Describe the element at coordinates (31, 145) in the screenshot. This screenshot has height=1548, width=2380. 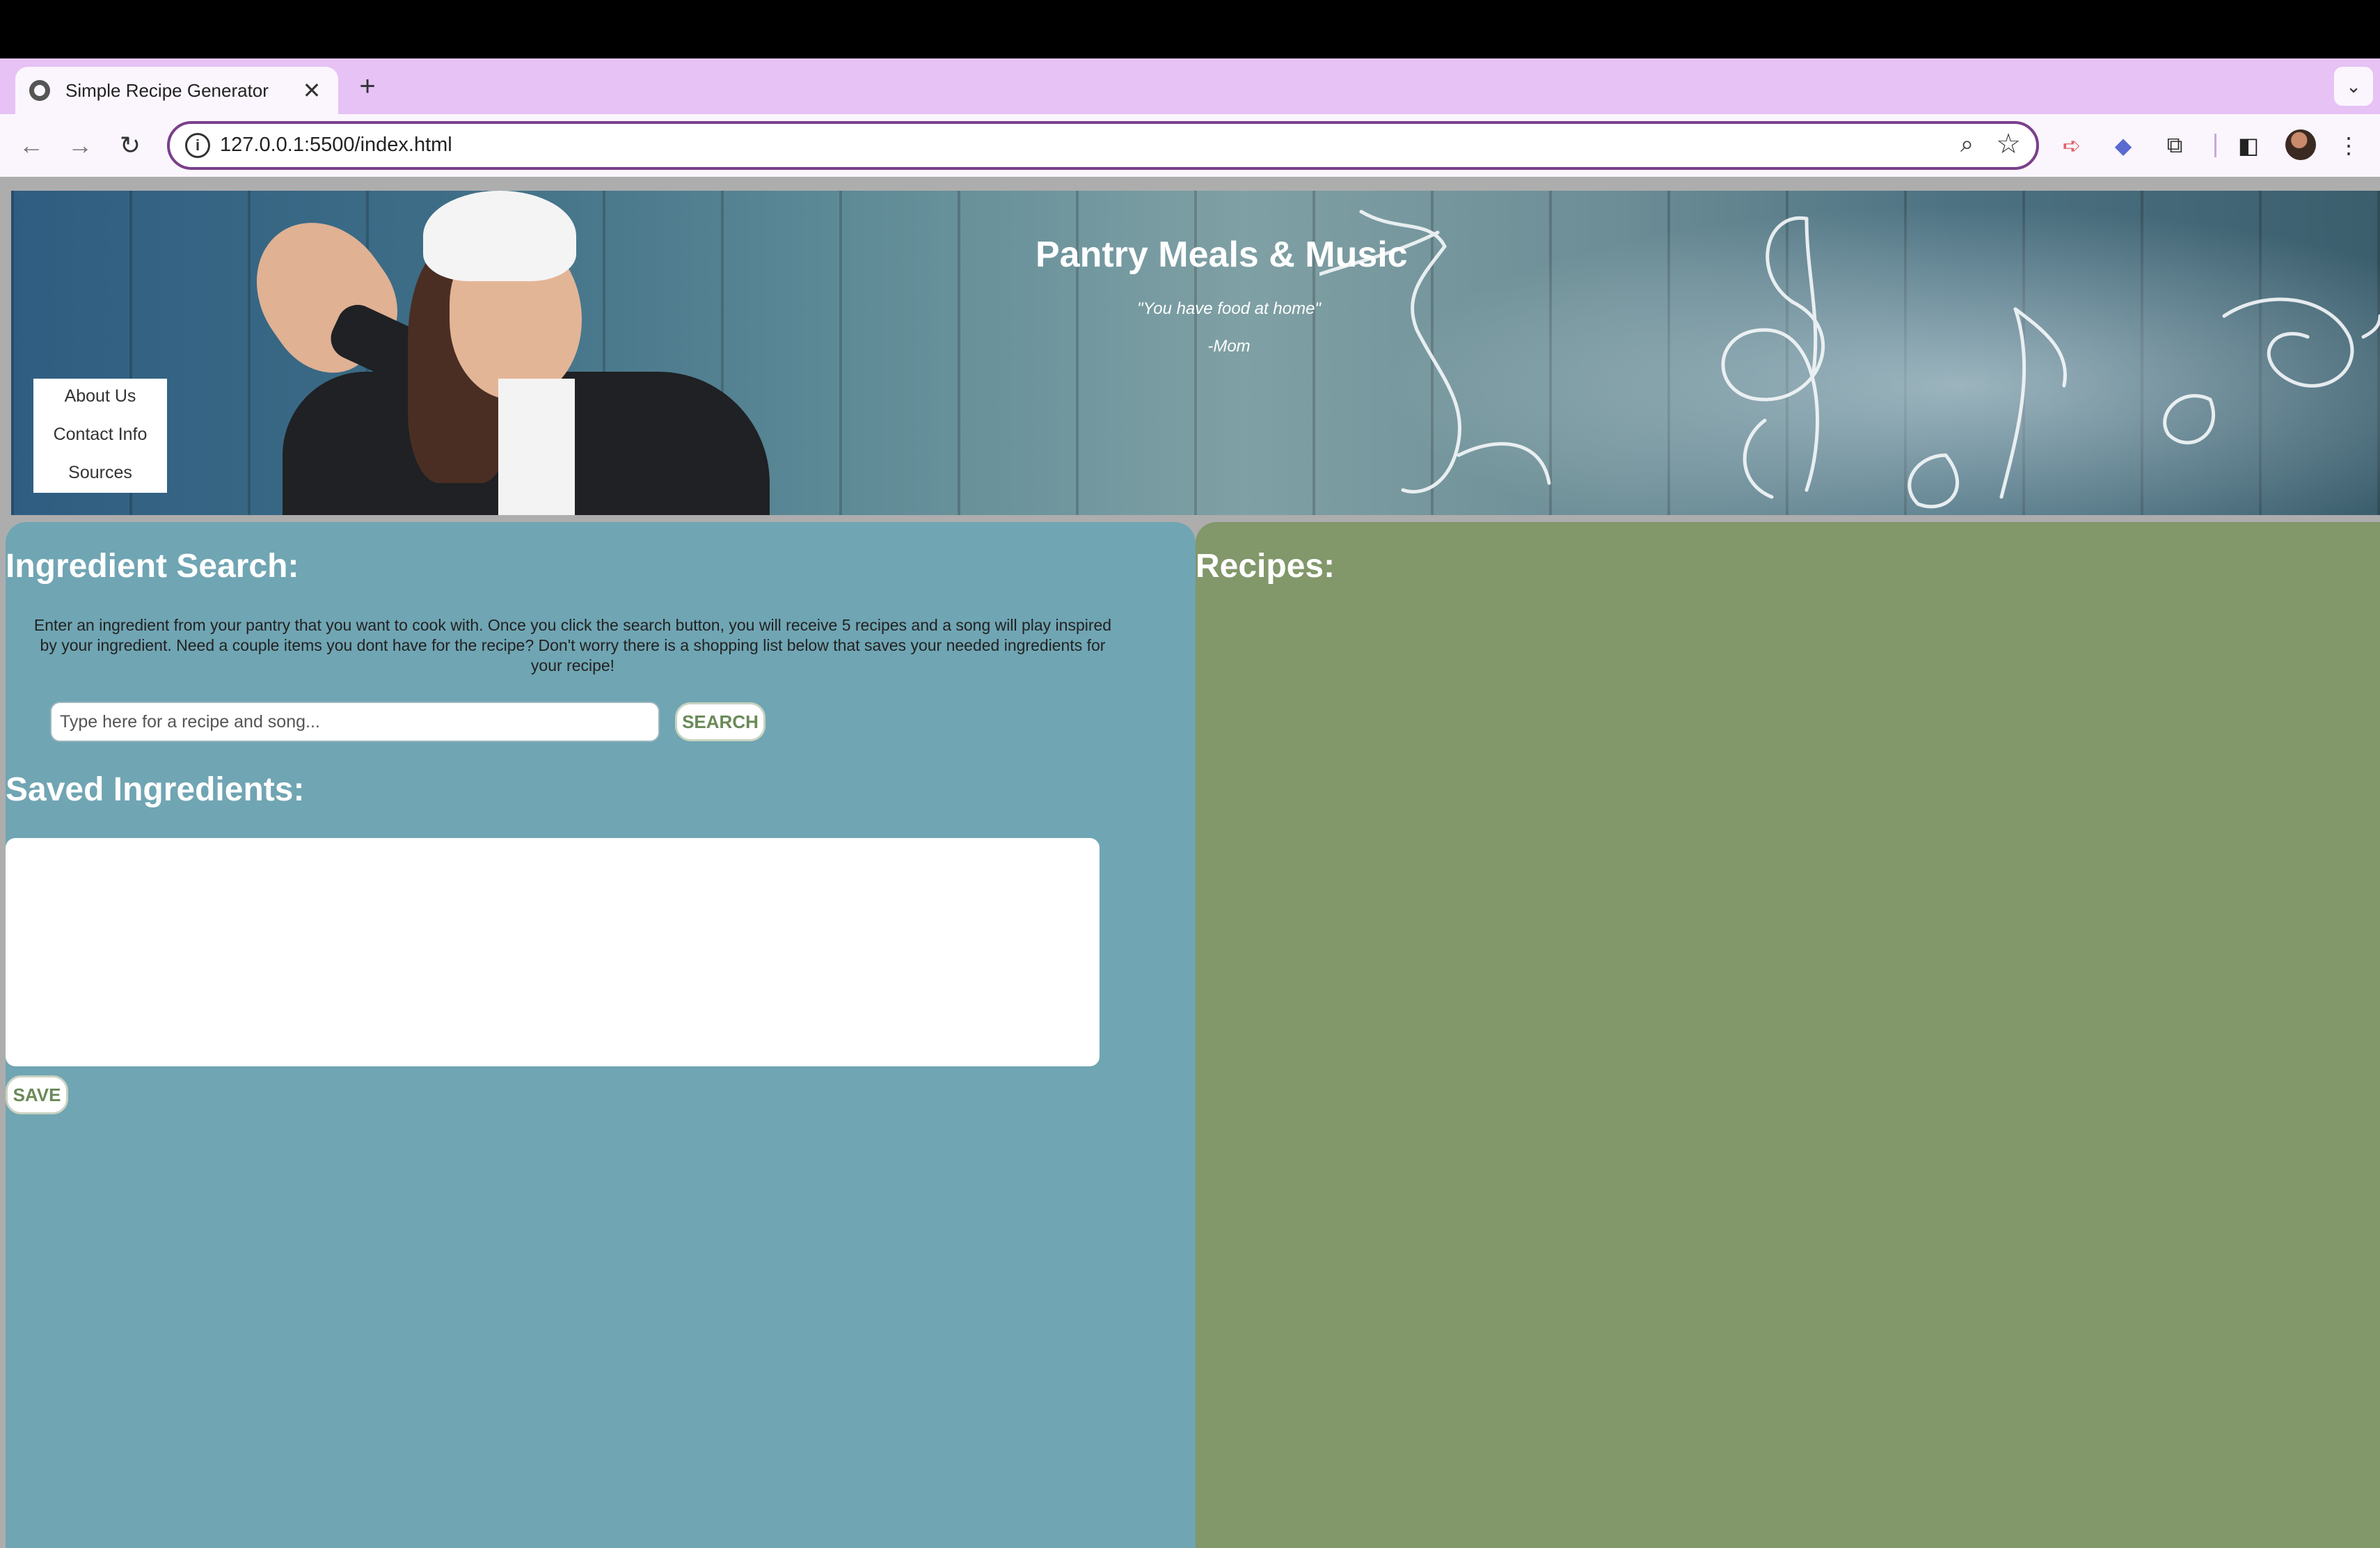
I see `back-icon: ←` at that location.